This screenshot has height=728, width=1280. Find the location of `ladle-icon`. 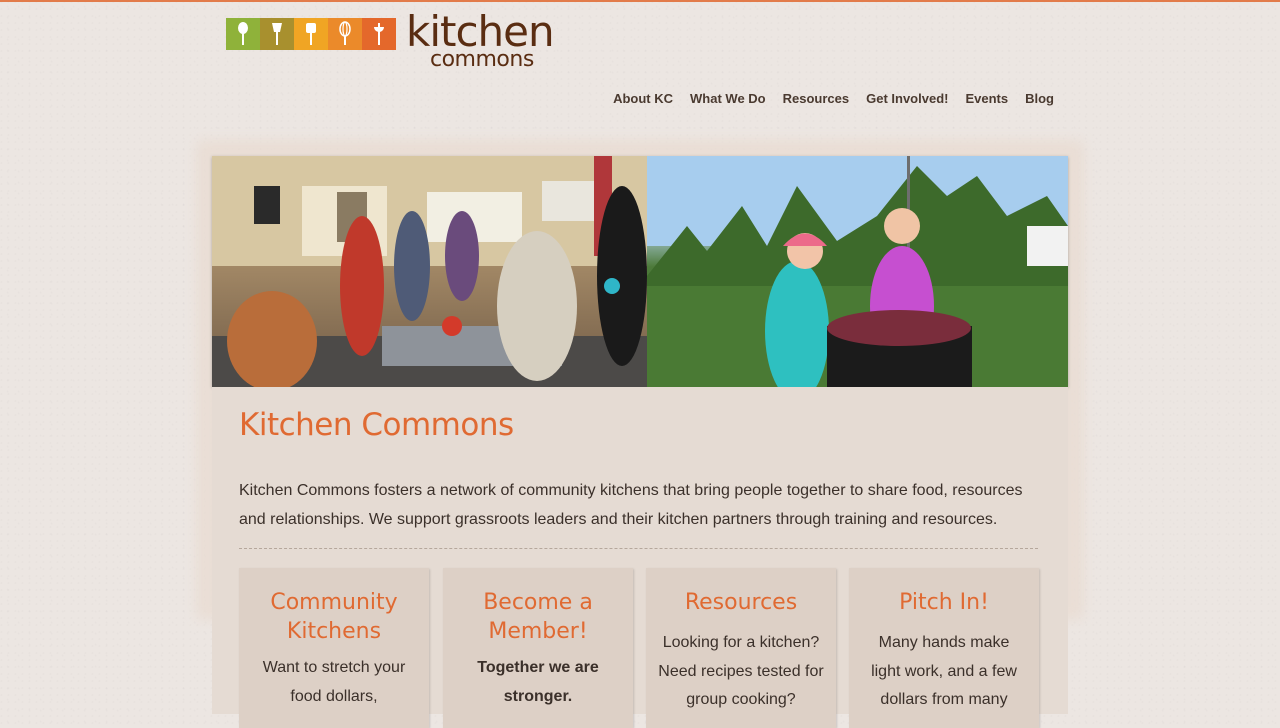

ladle-icon is located at coordinates (379, 34).